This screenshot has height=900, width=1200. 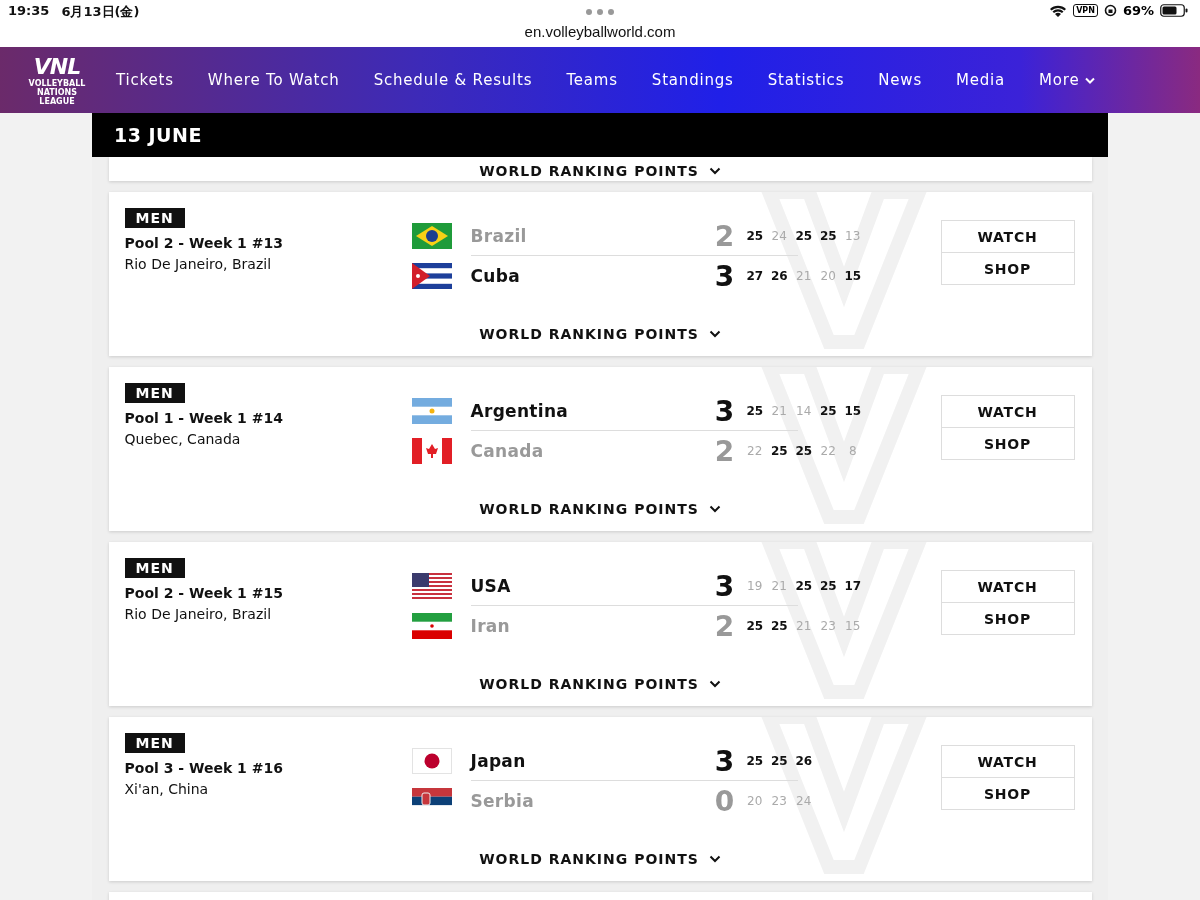 What do you see at coordinates (273, 80) in the screenshot?
I see `nav-link: Where To Watch` at bounding box center [273, 80].